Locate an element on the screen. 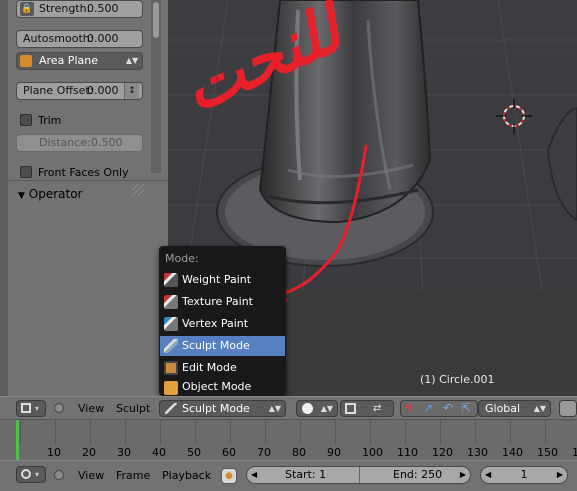 The width and height of the screenshot is (577, 491). menu-item-sculpt-mode: Sculpt Mode is located at coordinates (222, 346).